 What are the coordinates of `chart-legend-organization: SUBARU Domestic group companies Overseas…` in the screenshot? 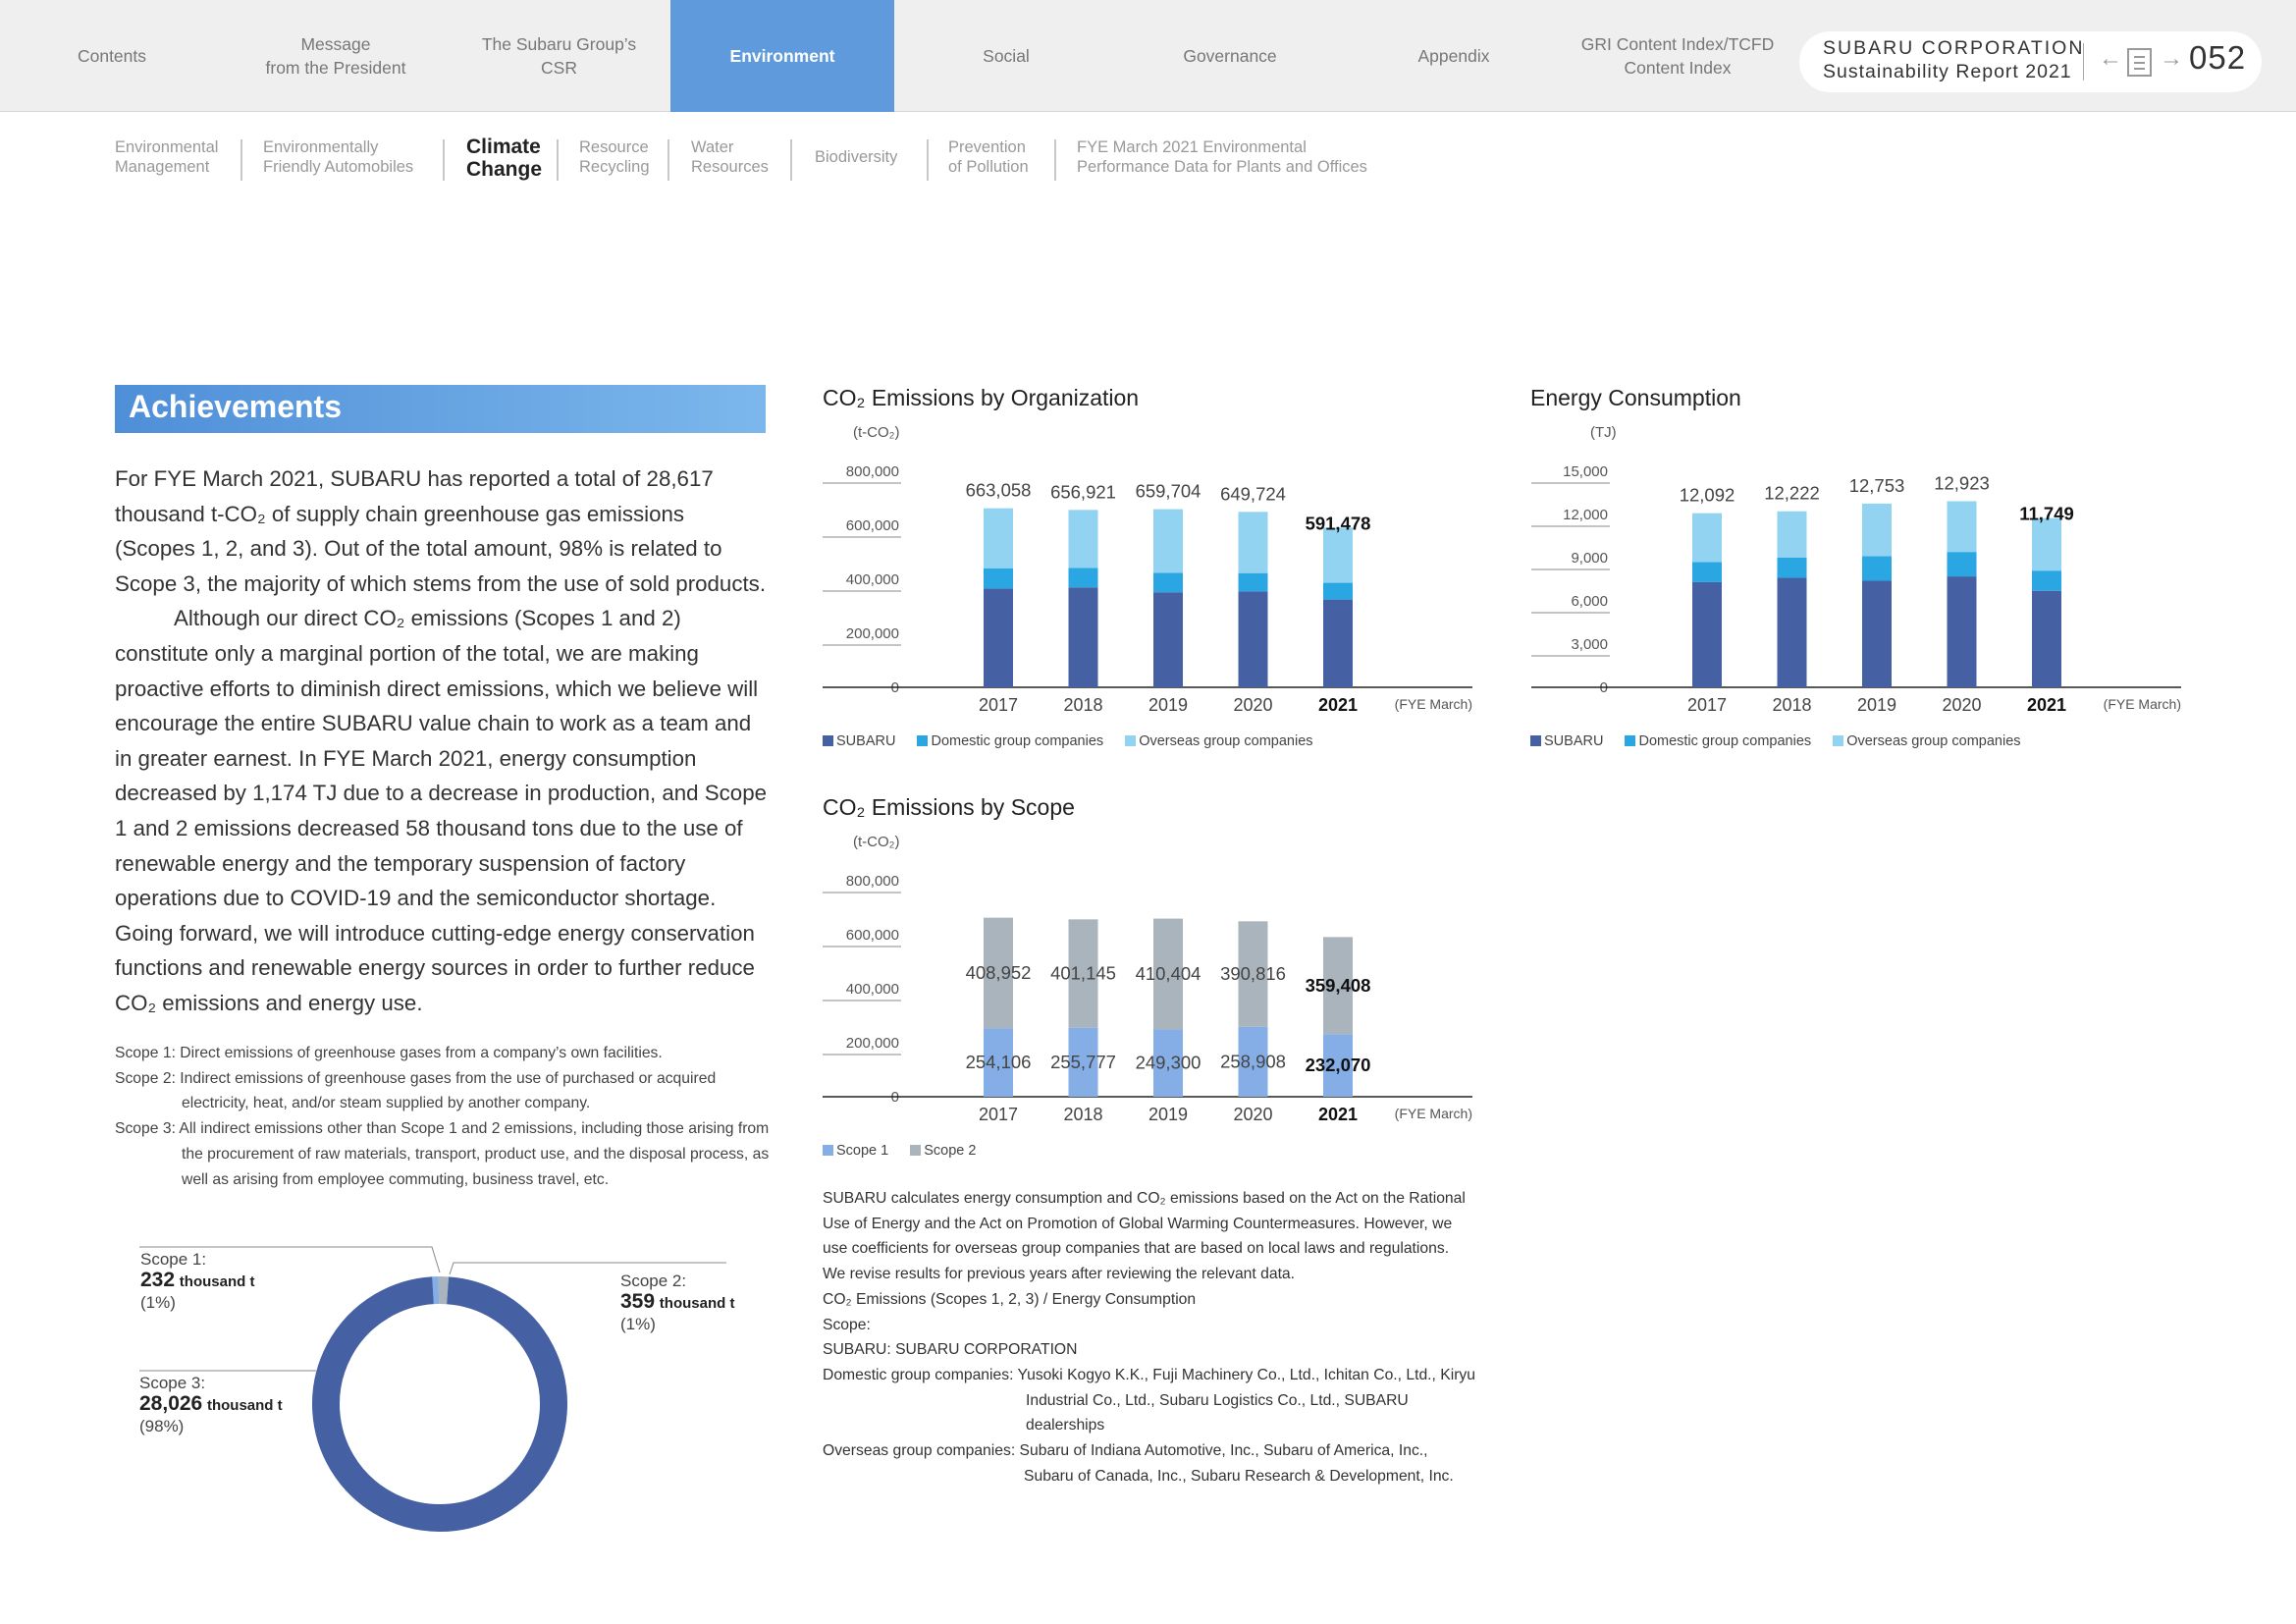 It's located at (1077, 741).